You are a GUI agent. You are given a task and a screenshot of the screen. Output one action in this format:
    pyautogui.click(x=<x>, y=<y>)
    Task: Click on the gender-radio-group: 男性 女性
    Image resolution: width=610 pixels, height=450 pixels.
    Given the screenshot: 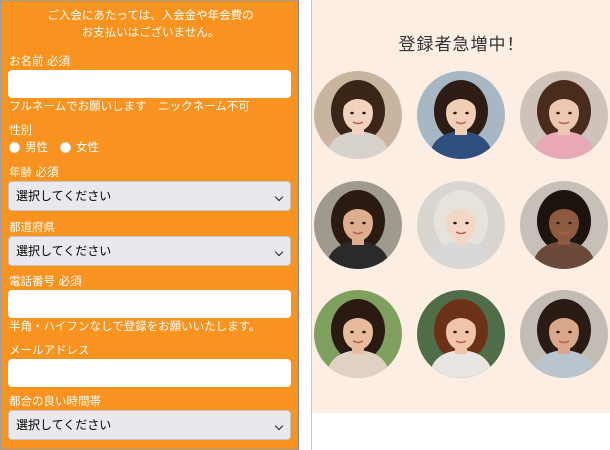 What is the action you would take?
    pyautogui.click(x=60, y=147)
    